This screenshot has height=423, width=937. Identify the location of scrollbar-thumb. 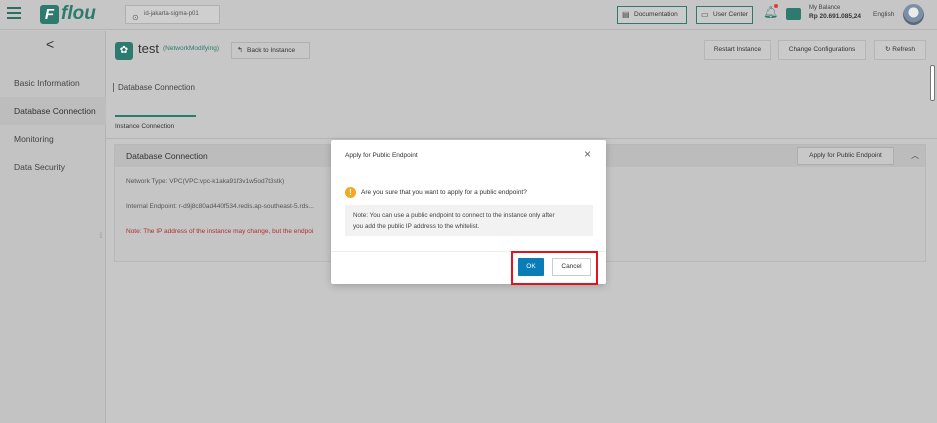
(932, 83).